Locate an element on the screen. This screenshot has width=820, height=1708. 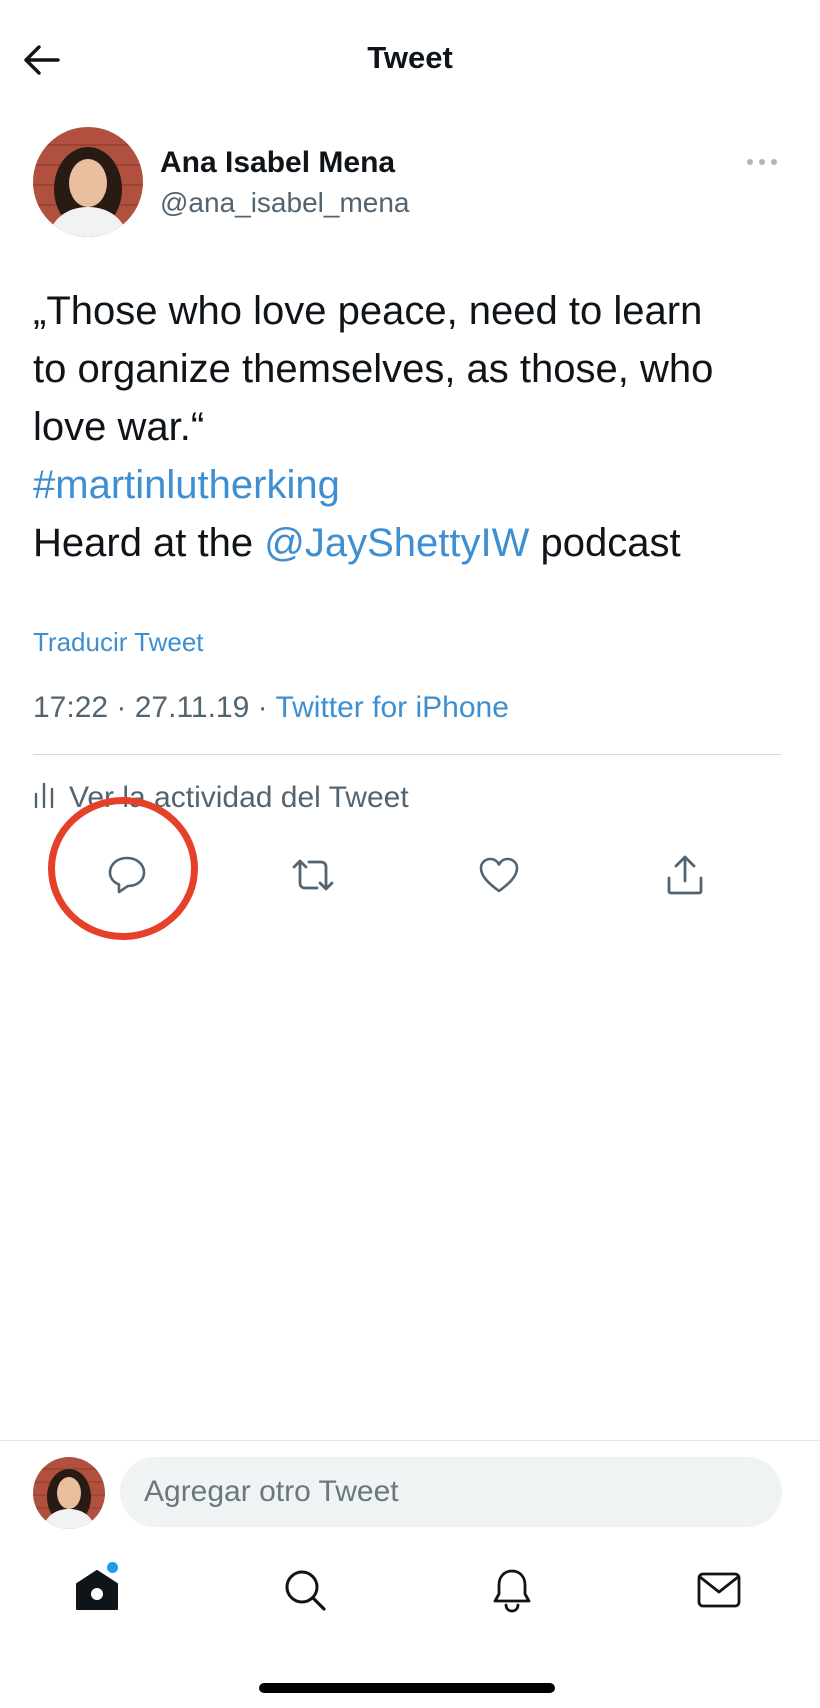
activity-label: Ver la actividad del Tweet is located at coordinates (239, 797).